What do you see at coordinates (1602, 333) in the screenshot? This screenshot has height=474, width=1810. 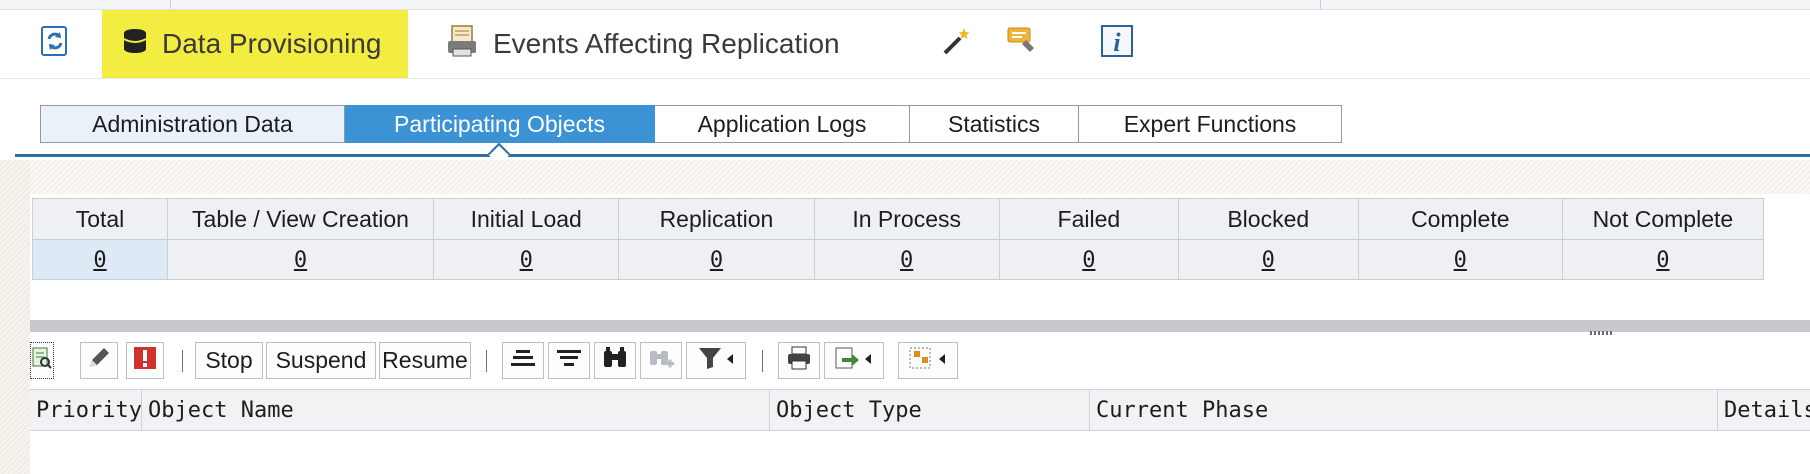 I see `splitter-grip-icon` at bounding box center [1602, 333].